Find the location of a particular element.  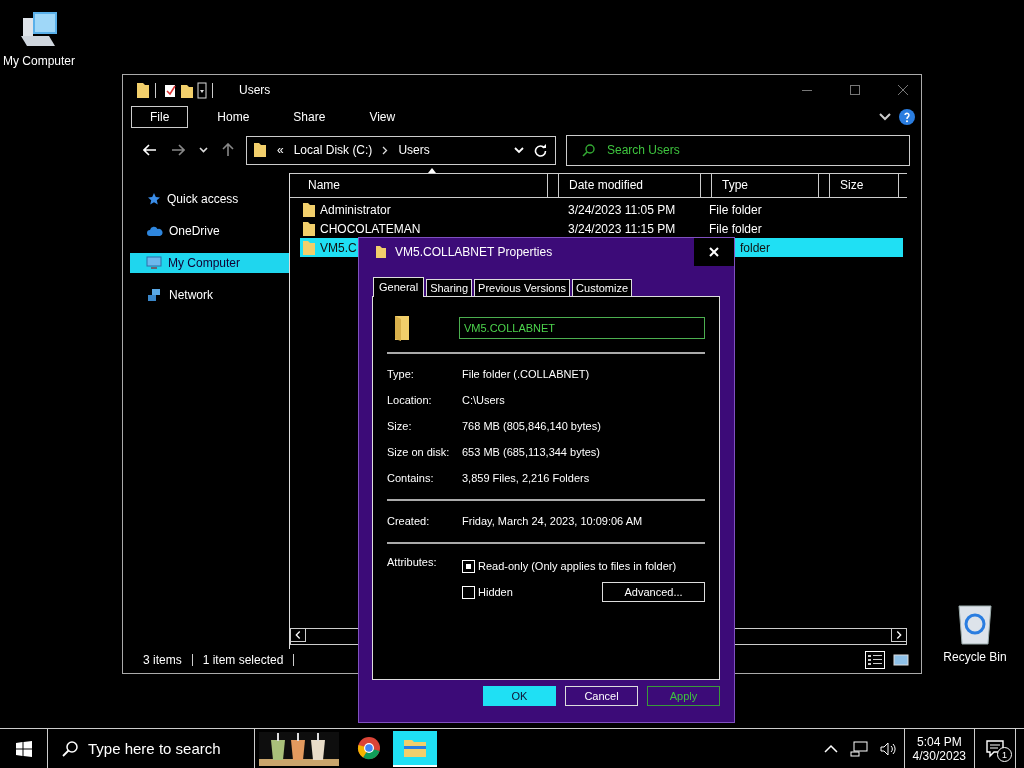

status-text: 3 items is located at coordinates (162, 660).